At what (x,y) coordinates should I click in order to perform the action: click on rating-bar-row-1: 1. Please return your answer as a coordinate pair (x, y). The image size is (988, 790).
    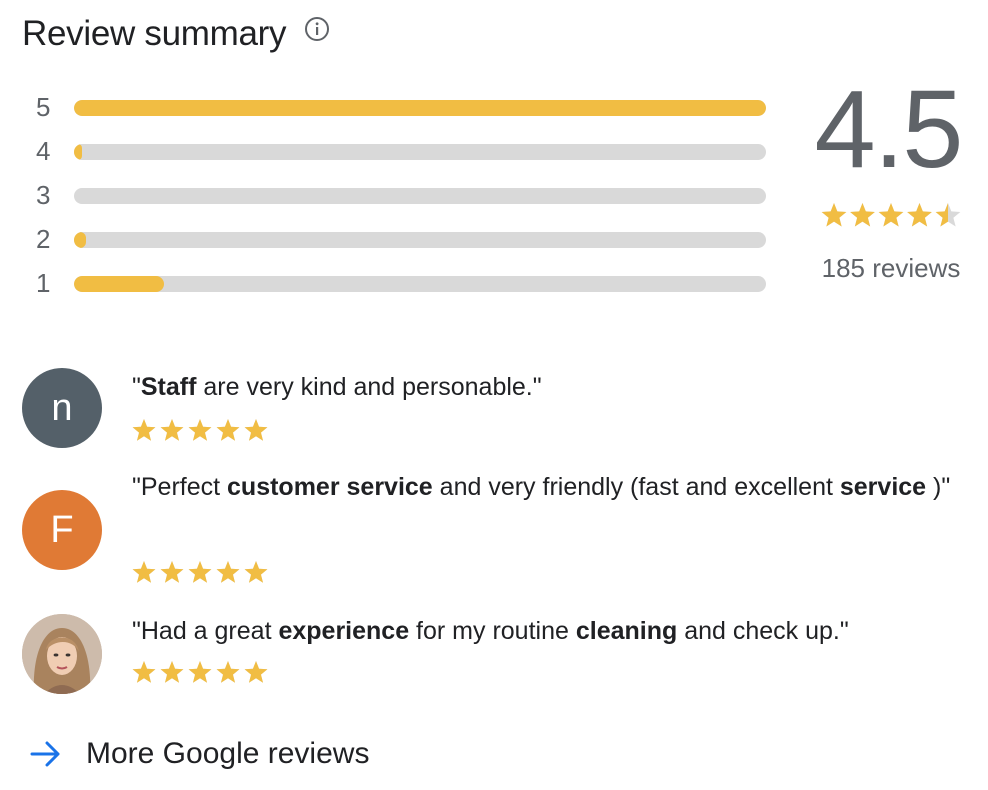
    Looking at the image, I should click on (402, 284).